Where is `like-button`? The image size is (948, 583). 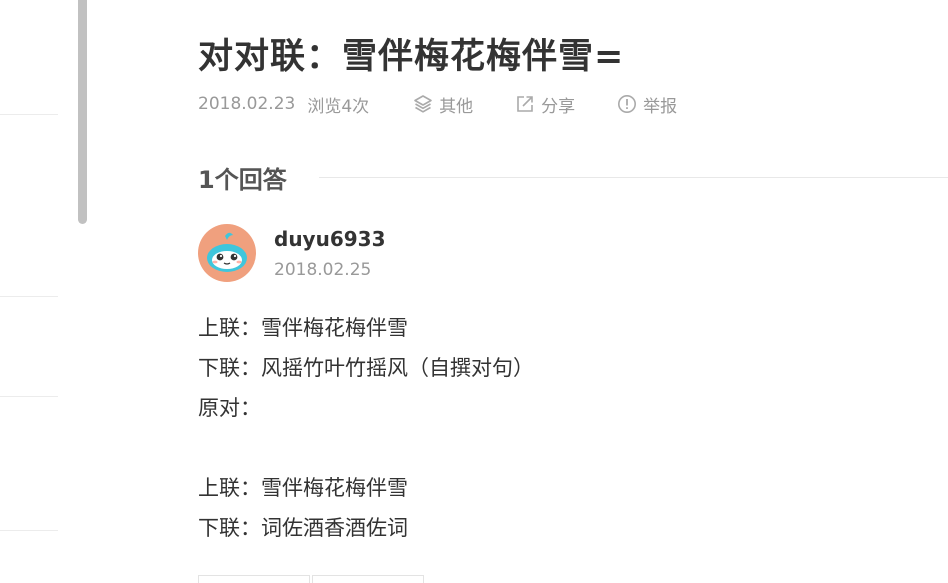
like-button is located at coordinates (254, 579).